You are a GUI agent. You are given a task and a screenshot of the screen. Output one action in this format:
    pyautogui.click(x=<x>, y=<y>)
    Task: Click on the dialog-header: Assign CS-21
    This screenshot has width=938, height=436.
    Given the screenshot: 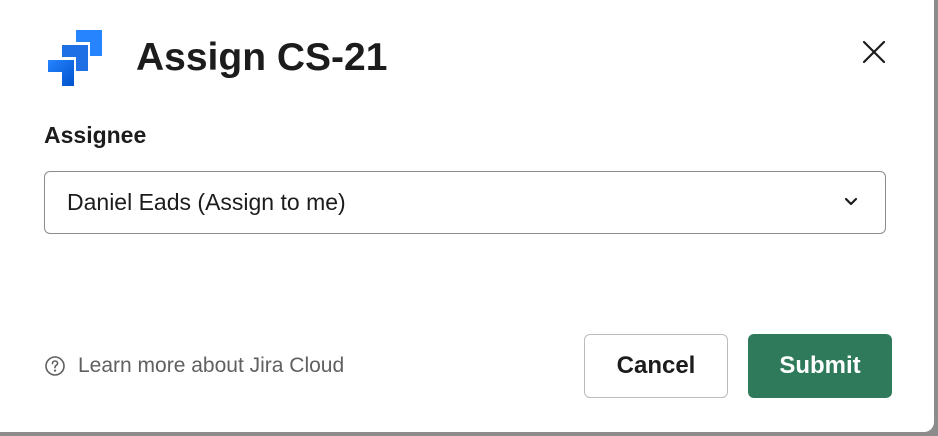 What is the action you would take?
    pyautogui.click(x=475, y=59)
    